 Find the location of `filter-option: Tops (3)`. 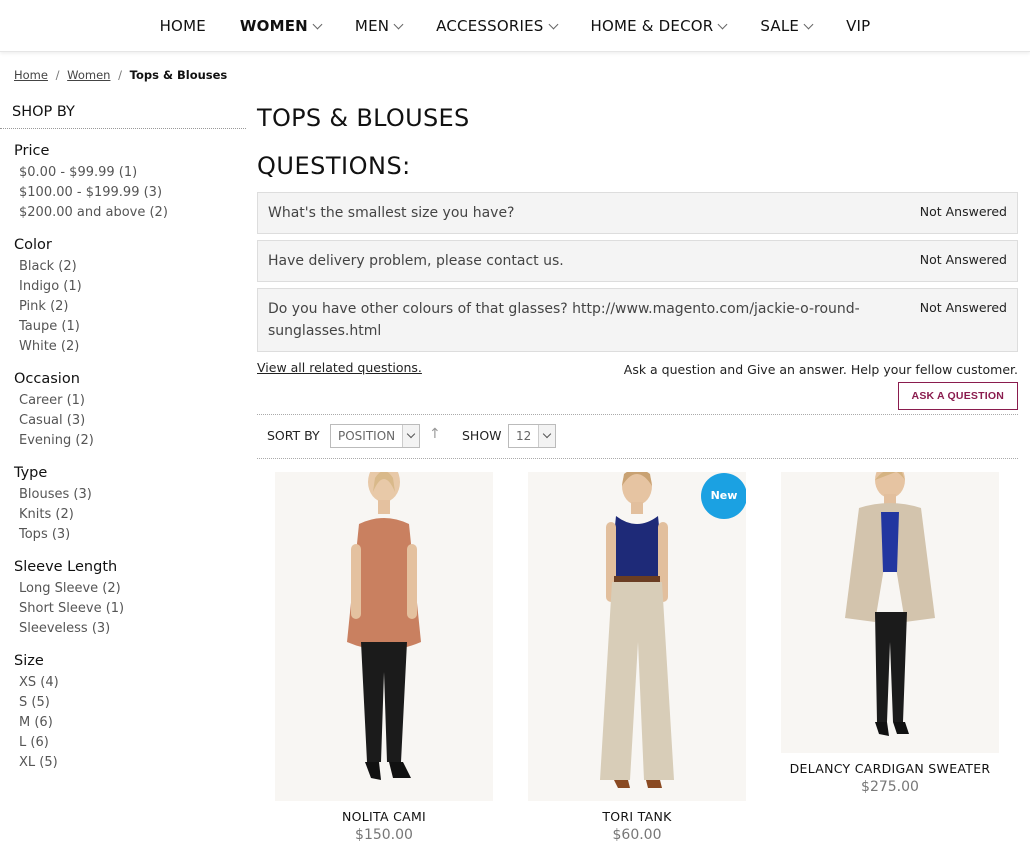

filter-option: Tops (3) is located at coordinates (132, 535).